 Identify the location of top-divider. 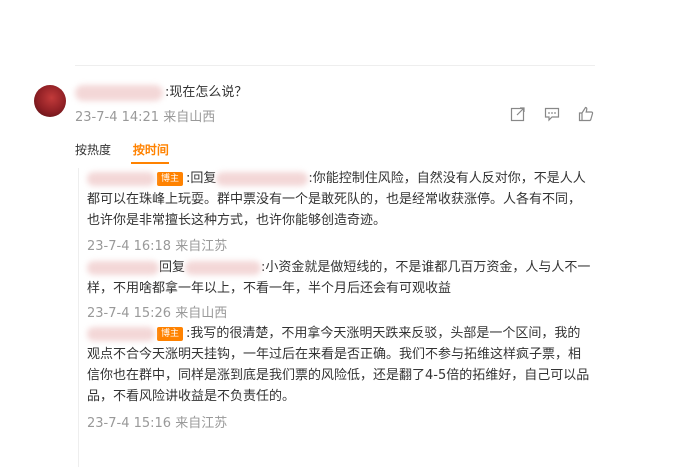
(335, 65).